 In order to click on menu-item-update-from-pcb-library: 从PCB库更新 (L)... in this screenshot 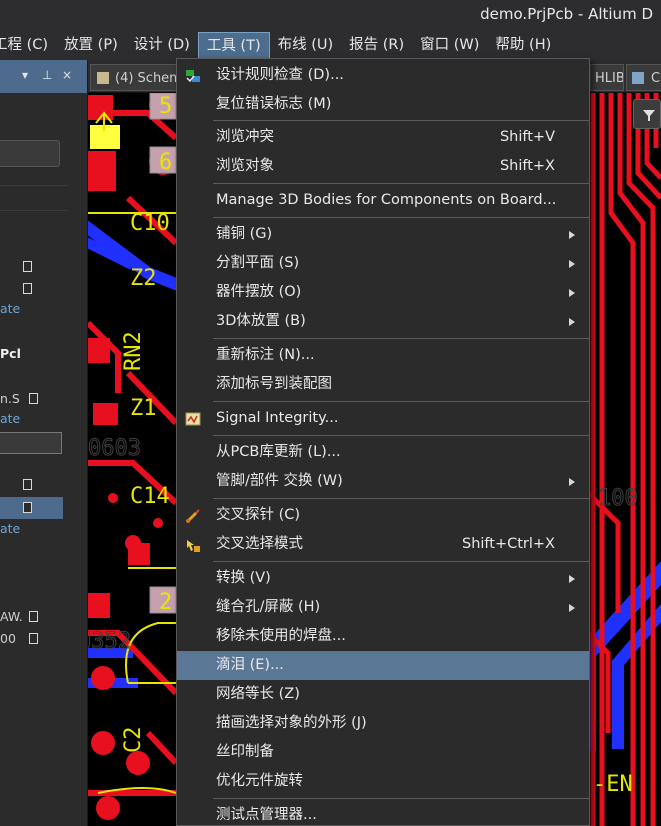, I will do `click(383, 452)`.